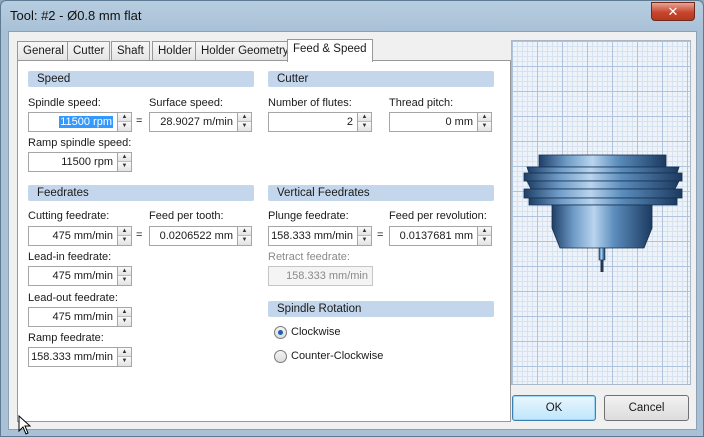  What do you see at coordinates (310, 103) in the screenshot?
I see `flutes-label: Number of flutes:` at bounding box center [310, 103].